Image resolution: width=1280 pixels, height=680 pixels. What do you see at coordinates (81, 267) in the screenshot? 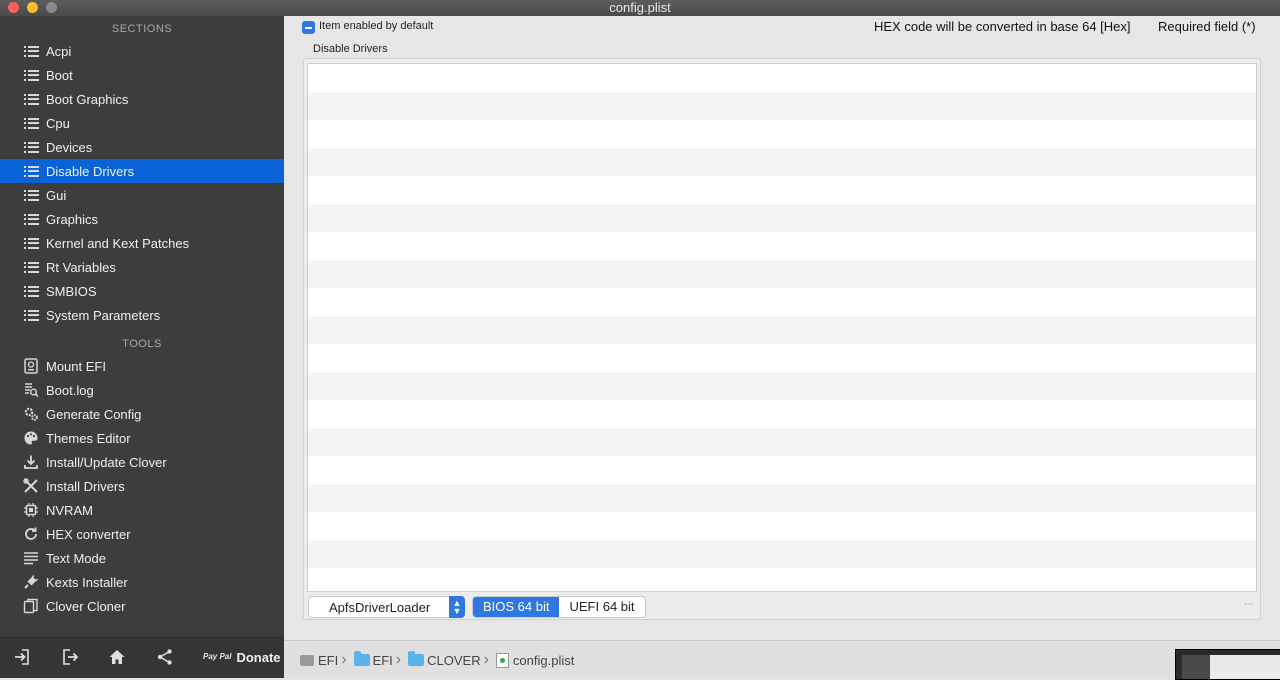
I see `sidebar-item-label: Rt Variables` at bounding box center [81, 267].